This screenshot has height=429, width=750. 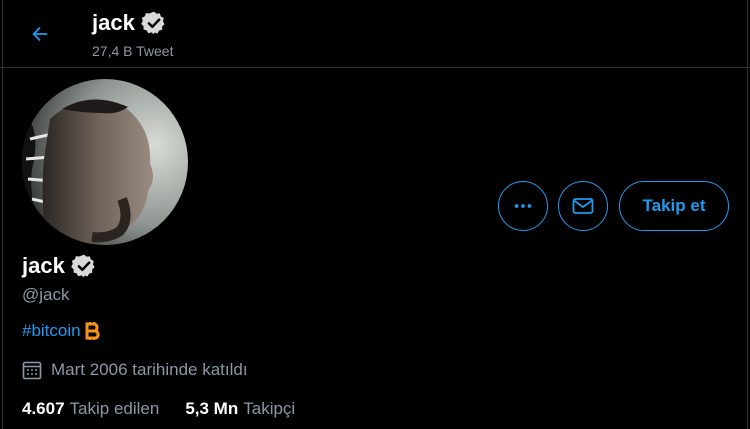 I want to click on user-handle: @jack, so click(x=46, y=294).